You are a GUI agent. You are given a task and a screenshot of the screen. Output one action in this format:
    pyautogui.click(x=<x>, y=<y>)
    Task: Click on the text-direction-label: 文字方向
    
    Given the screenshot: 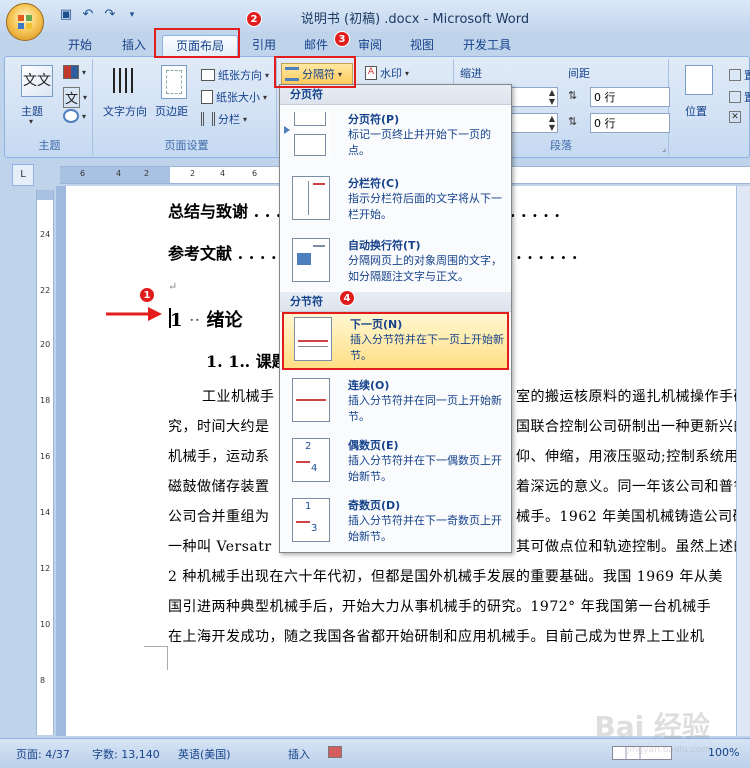 What is the action you would take?
    pyautogui.click(x=125, y=111)
    